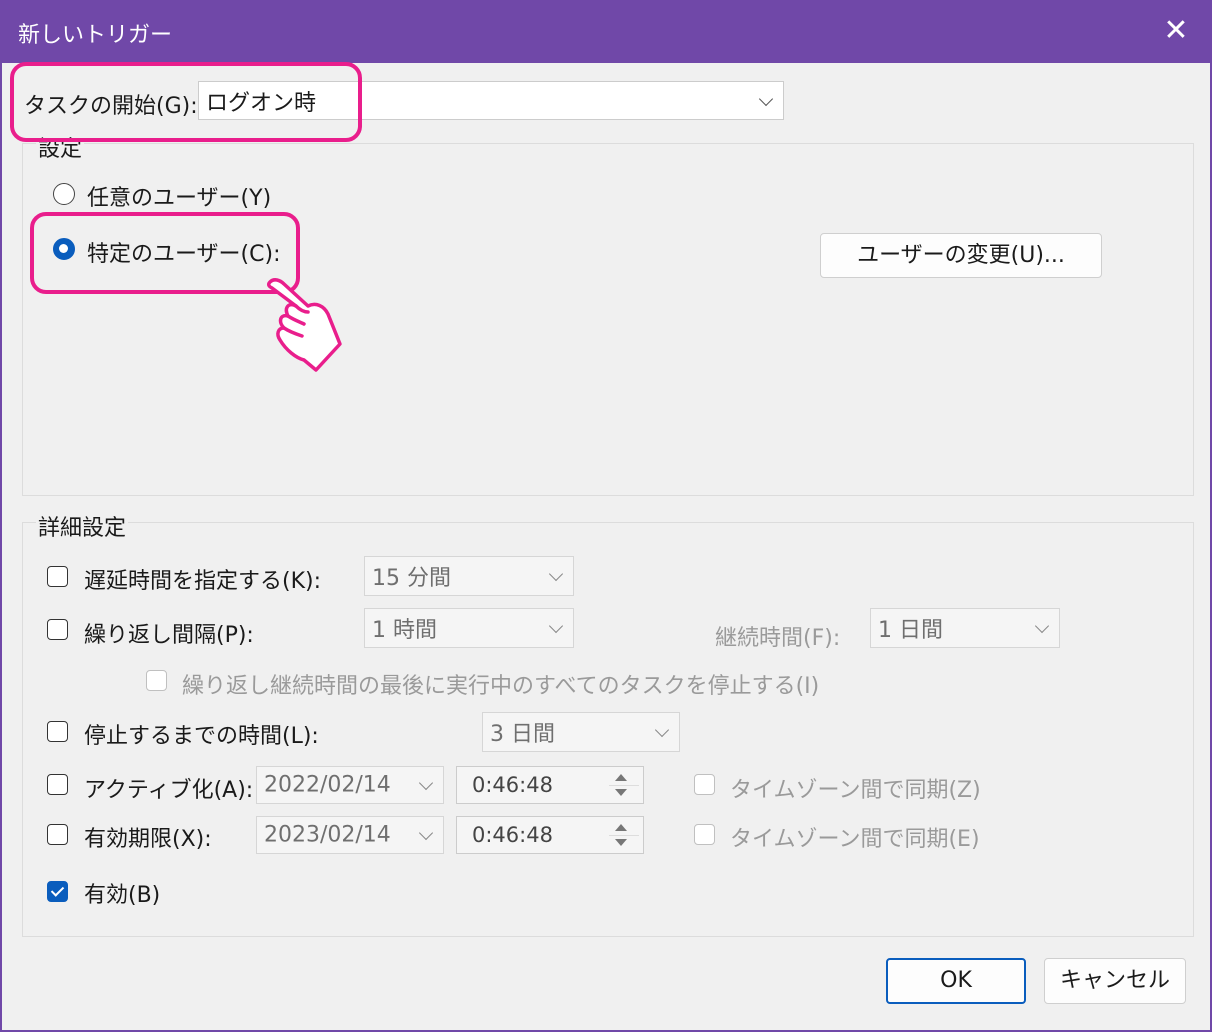 The height and width of the screenshot is (1032, 1212). Describe the element at coordinates (855, 790) in the screenshot. I see `activate-sync-label: タイムゾーン間で同期(Z)` at that location.